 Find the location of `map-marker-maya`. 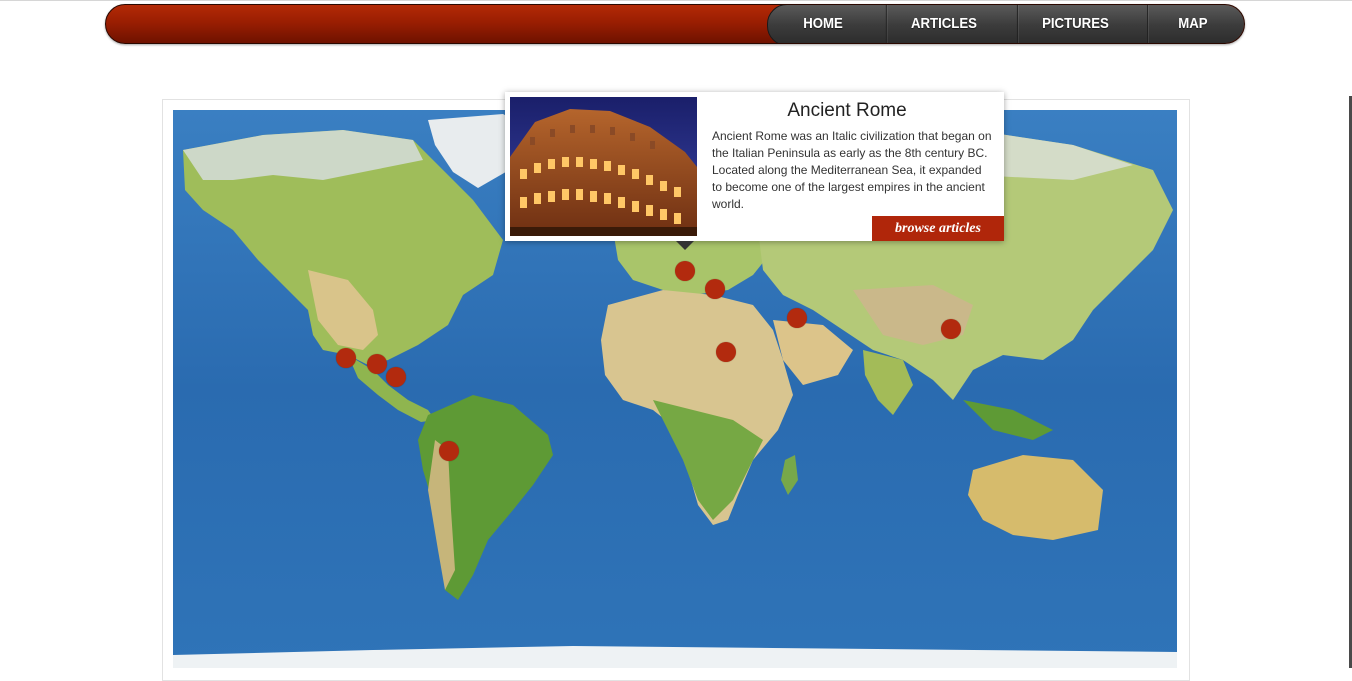

map-marker-maya is located at coordinates (396, 377).